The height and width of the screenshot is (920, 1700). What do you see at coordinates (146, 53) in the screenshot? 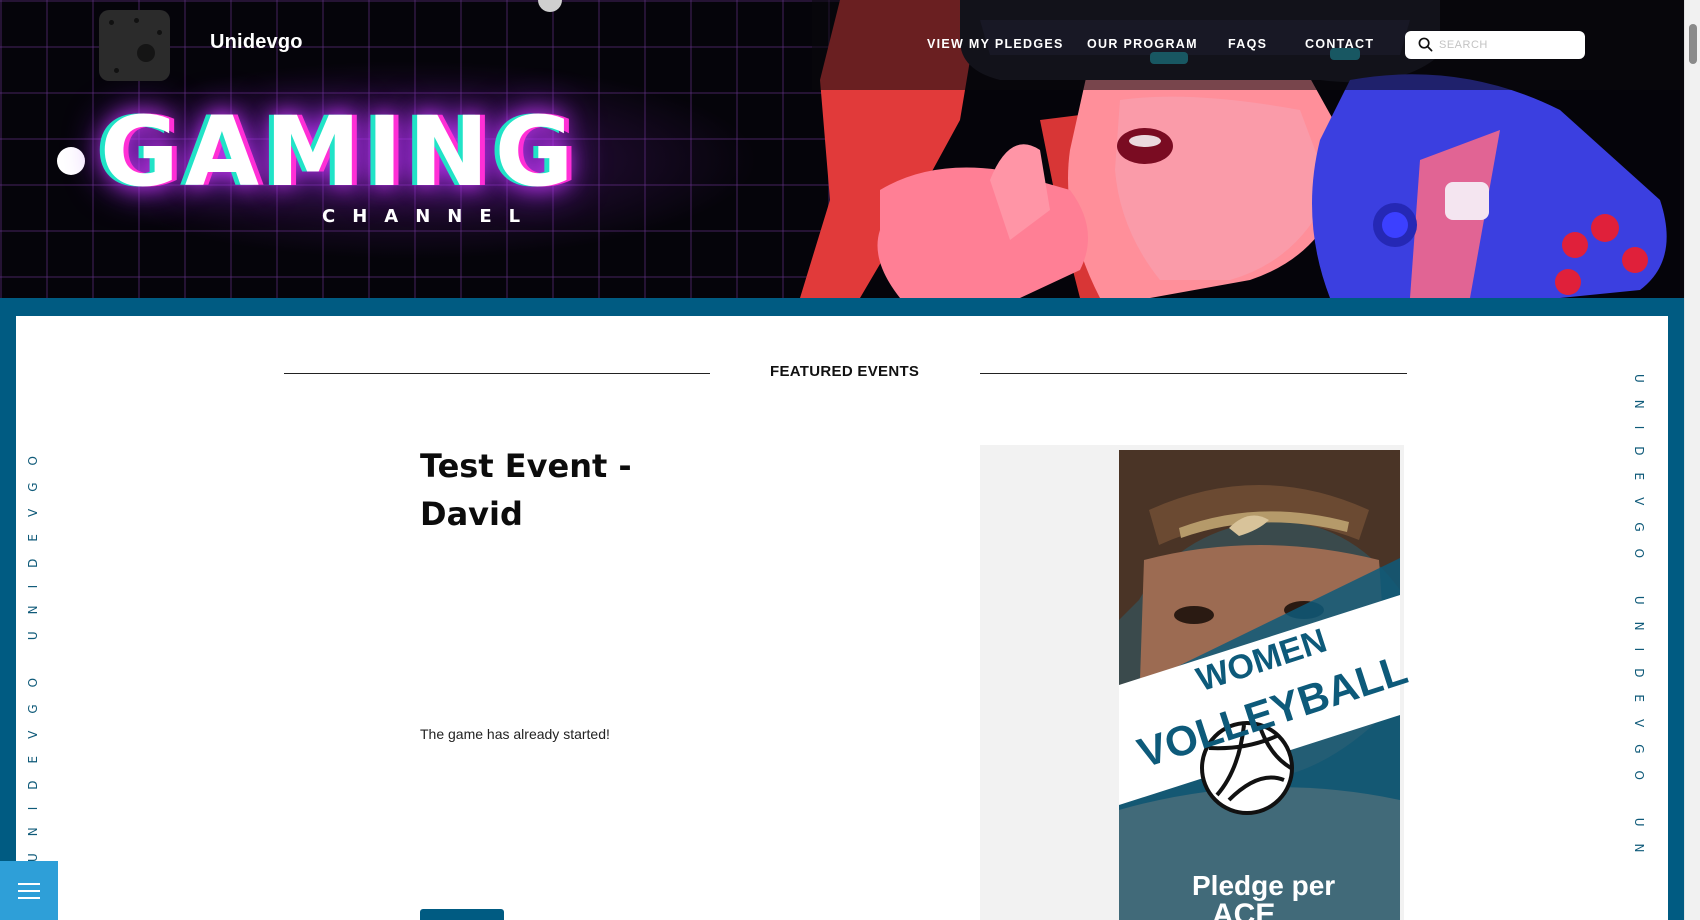
I see `logo-ring` at bounding box center [146, 53].